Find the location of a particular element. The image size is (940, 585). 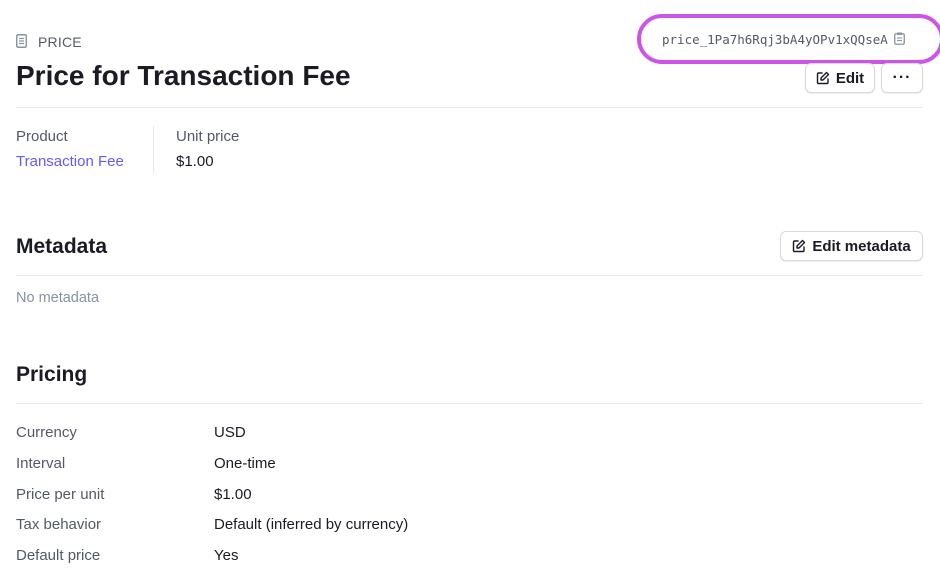

metadata-empty: No metadata is located at coordinates (58, 298).